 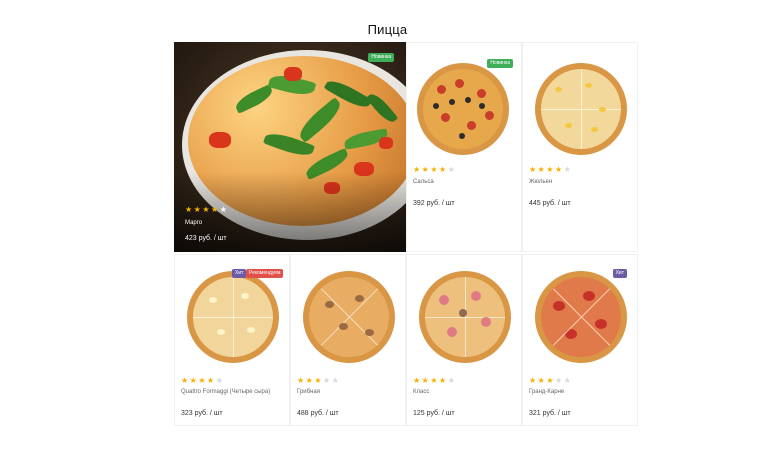 What do you see at coordinates (540, 182) in the screenshot?
I see `product-name: Жюльен` at bounding box center [540, 182].